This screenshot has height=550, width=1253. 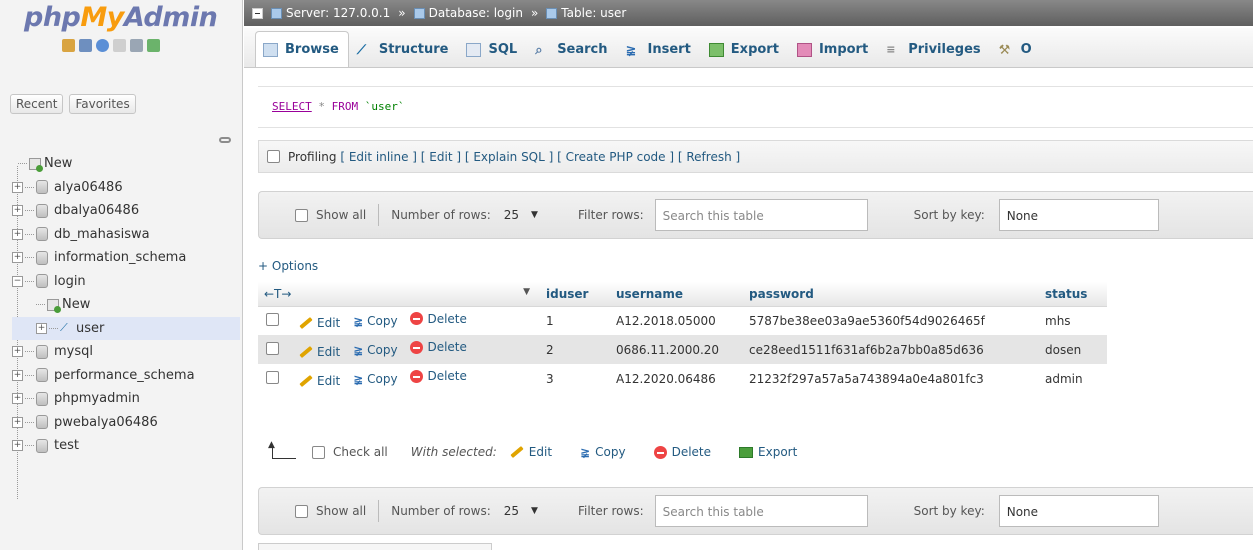 What do you see at coordinates (659, 49) in the screenshot?
I see `tab-insert: ≩ Insert` at bounding box center [659, 49].